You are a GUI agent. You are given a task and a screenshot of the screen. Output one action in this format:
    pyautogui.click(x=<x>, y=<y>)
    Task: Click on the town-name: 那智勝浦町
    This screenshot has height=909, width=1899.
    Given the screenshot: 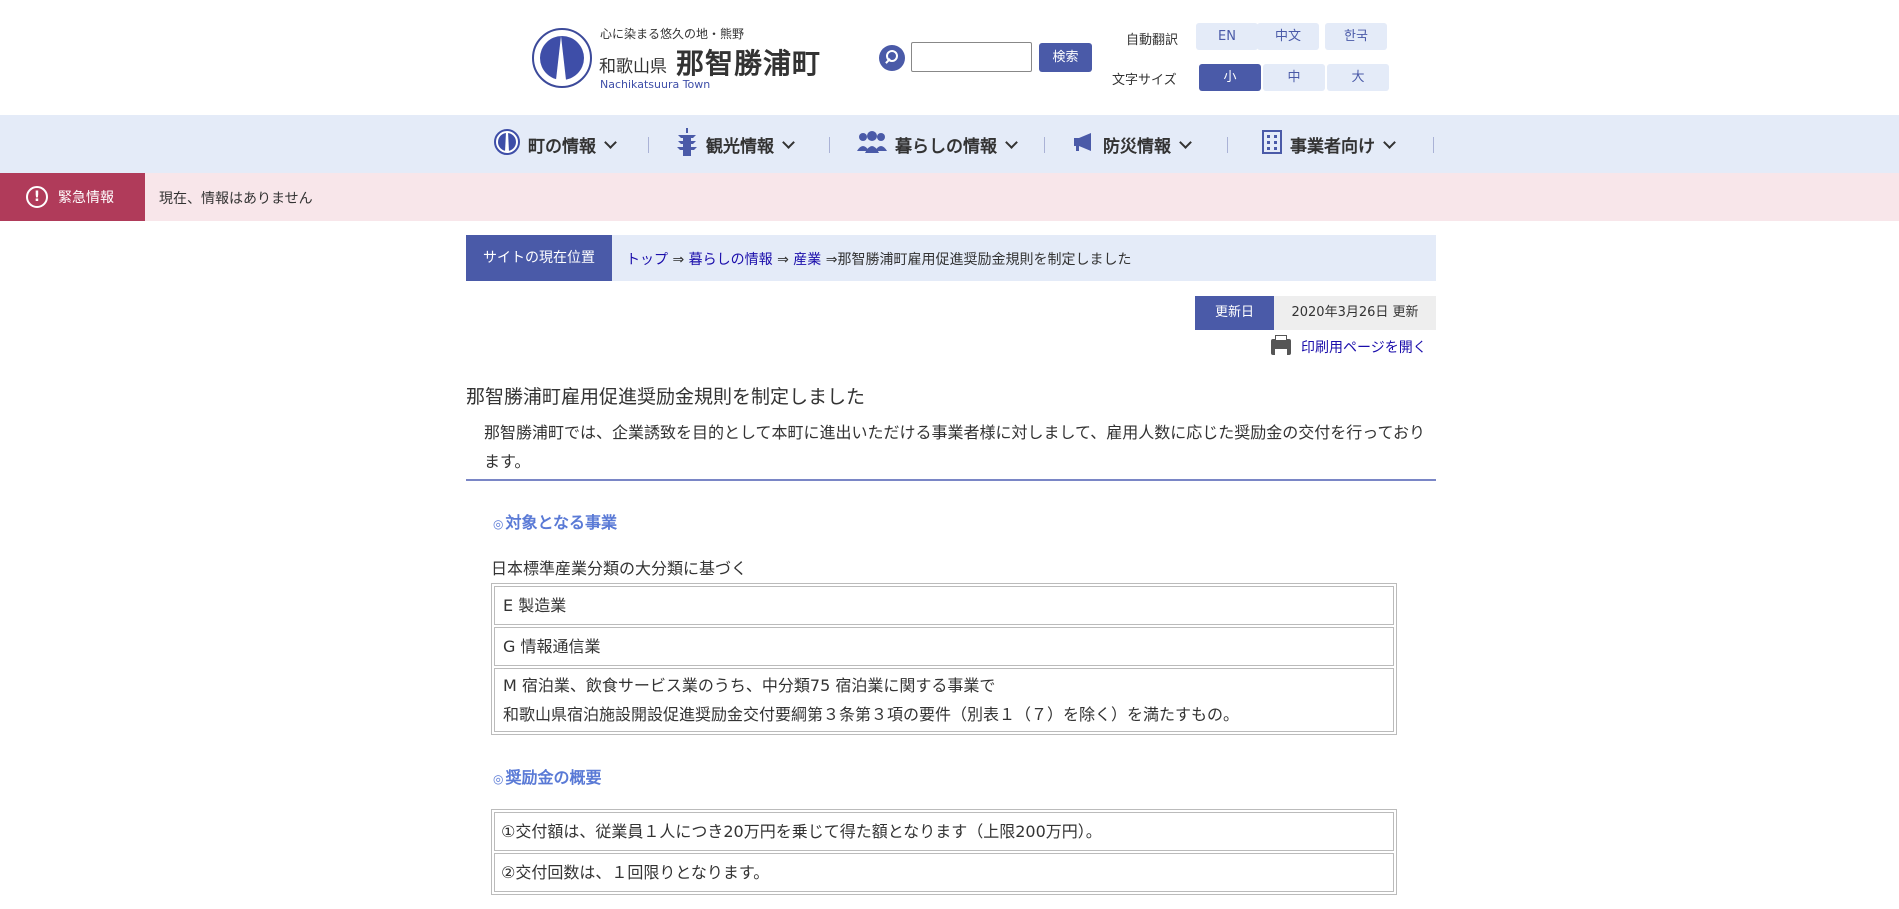 What is the action you would take?
    pyautogui.click(x=748, y=62)
    